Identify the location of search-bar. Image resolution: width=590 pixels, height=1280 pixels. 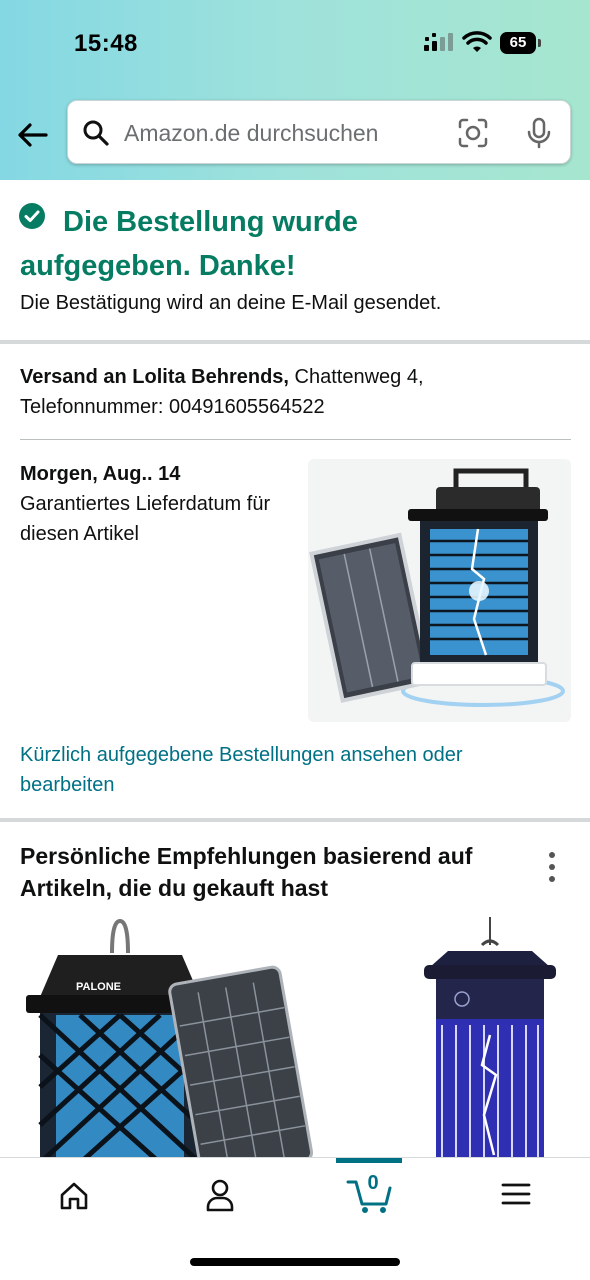
(319, 132).